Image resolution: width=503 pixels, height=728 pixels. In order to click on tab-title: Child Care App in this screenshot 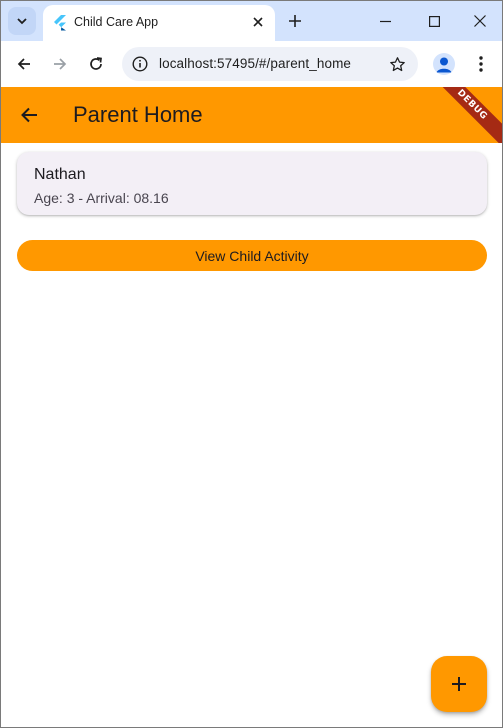, I will do `click(116, 22)`.